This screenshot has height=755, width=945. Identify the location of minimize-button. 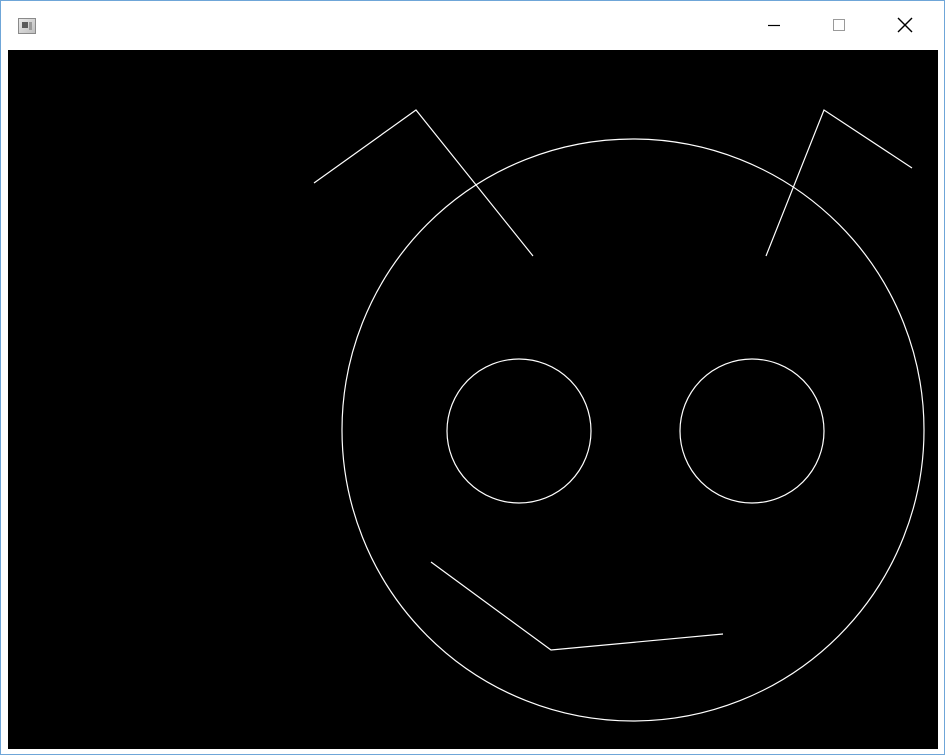
(774, 25).